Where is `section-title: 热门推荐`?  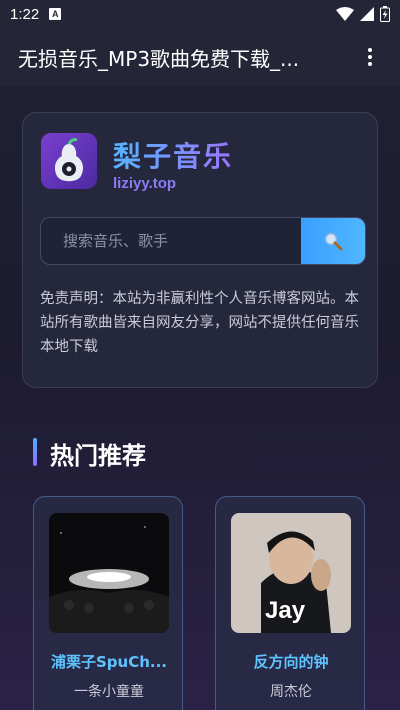 section-title: 热门推荐 is located at coordinates (98, 456).